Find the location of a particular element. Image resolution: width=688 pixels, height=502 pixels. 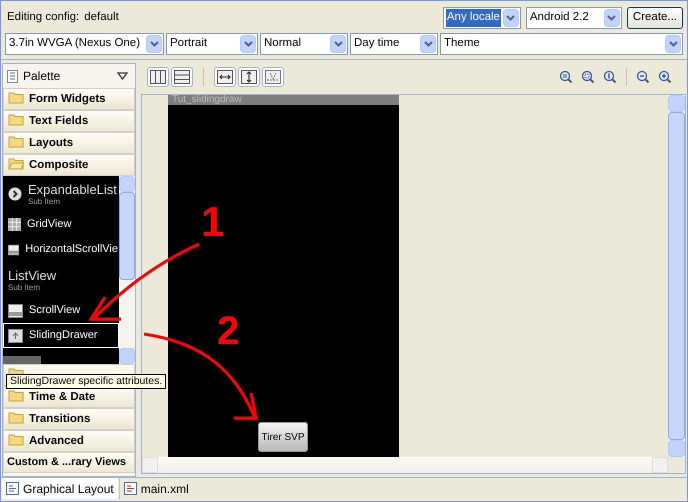

config-value: default is located at coordinates (101, 18).